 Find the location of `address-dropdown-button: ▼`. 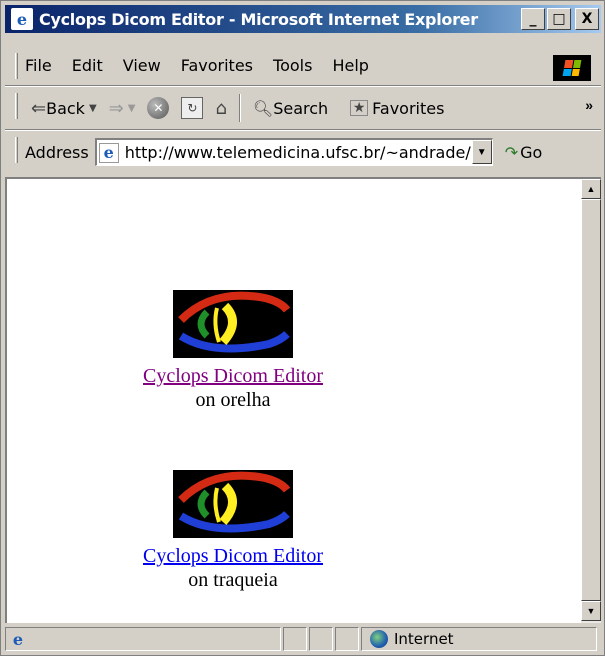

address-dropdown-button: ▼ is located at coordinates (481, 152).